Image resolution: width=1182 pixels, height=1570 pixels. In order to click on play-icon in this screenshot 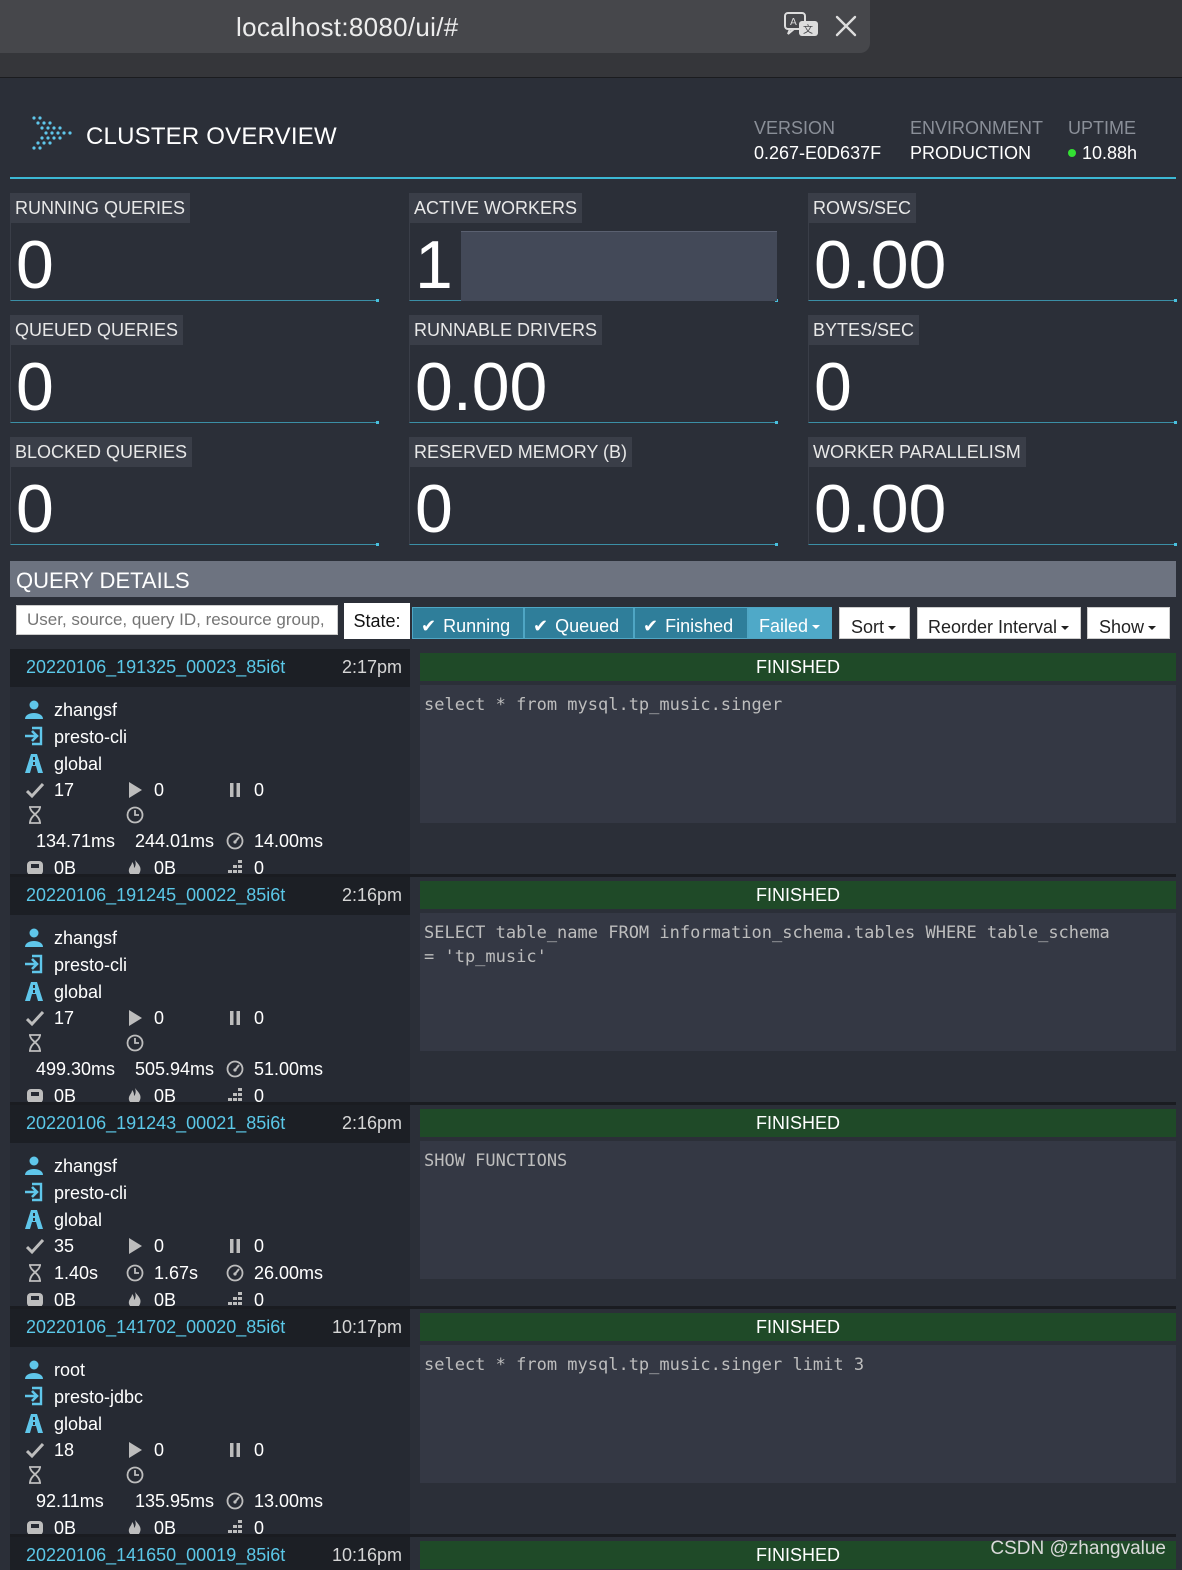, I will do `click(135, 1246)`.